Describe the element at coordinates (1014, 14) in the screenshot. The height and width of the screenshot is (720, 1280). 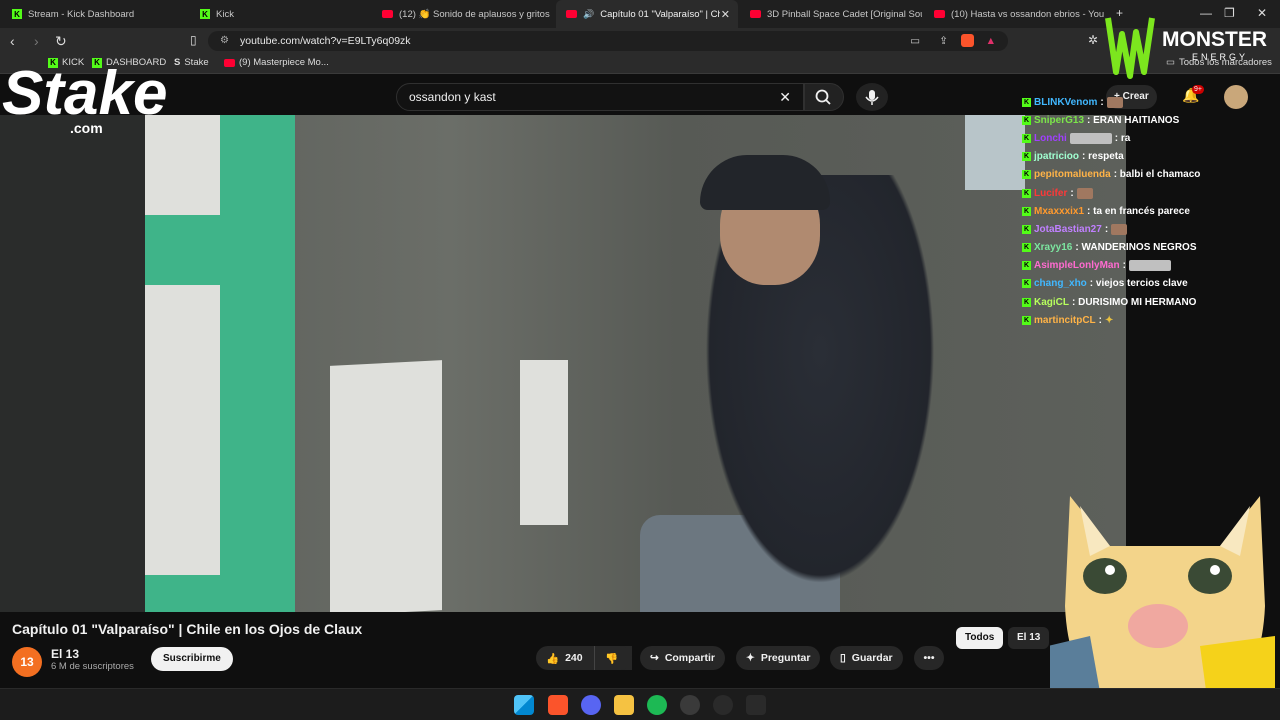
I see `tab-hasta-vs-ossandon: (10) Hasta vs ossandon ebrios - YouT` at that location.